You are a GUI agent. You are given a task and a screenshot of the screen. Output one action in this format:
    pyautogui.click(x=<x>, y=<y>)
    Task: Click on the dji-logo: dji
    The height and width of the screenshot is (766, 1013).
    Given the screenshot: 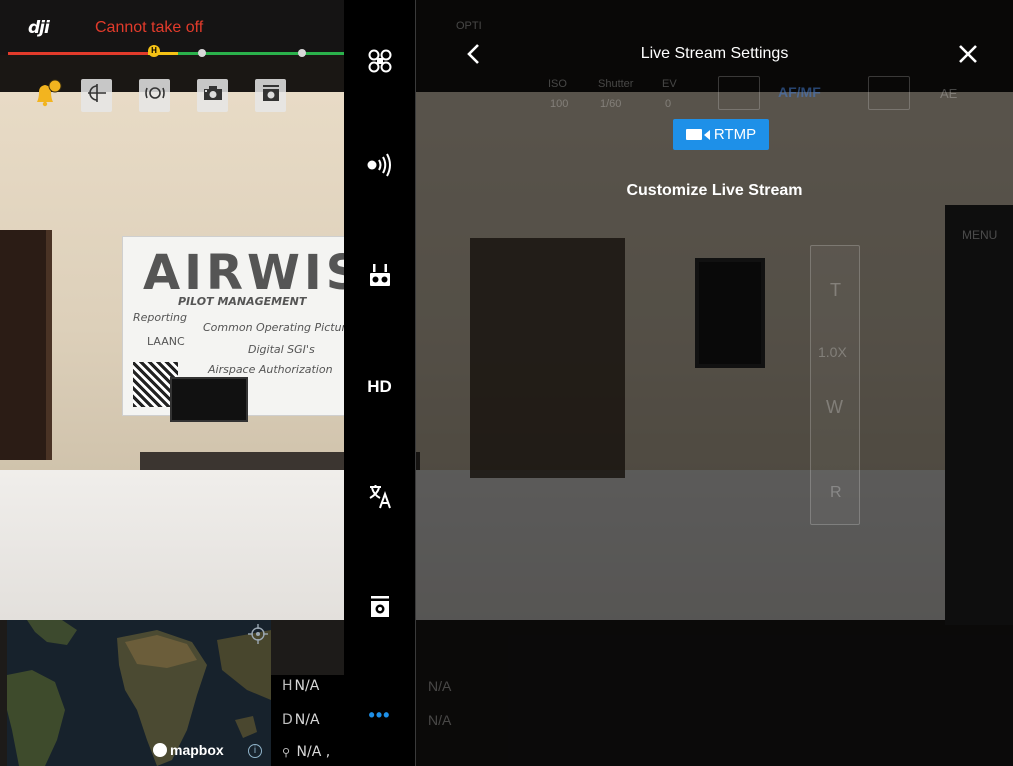 What is the action you would take?
    pyautogui.click(x=39, y=28)
    